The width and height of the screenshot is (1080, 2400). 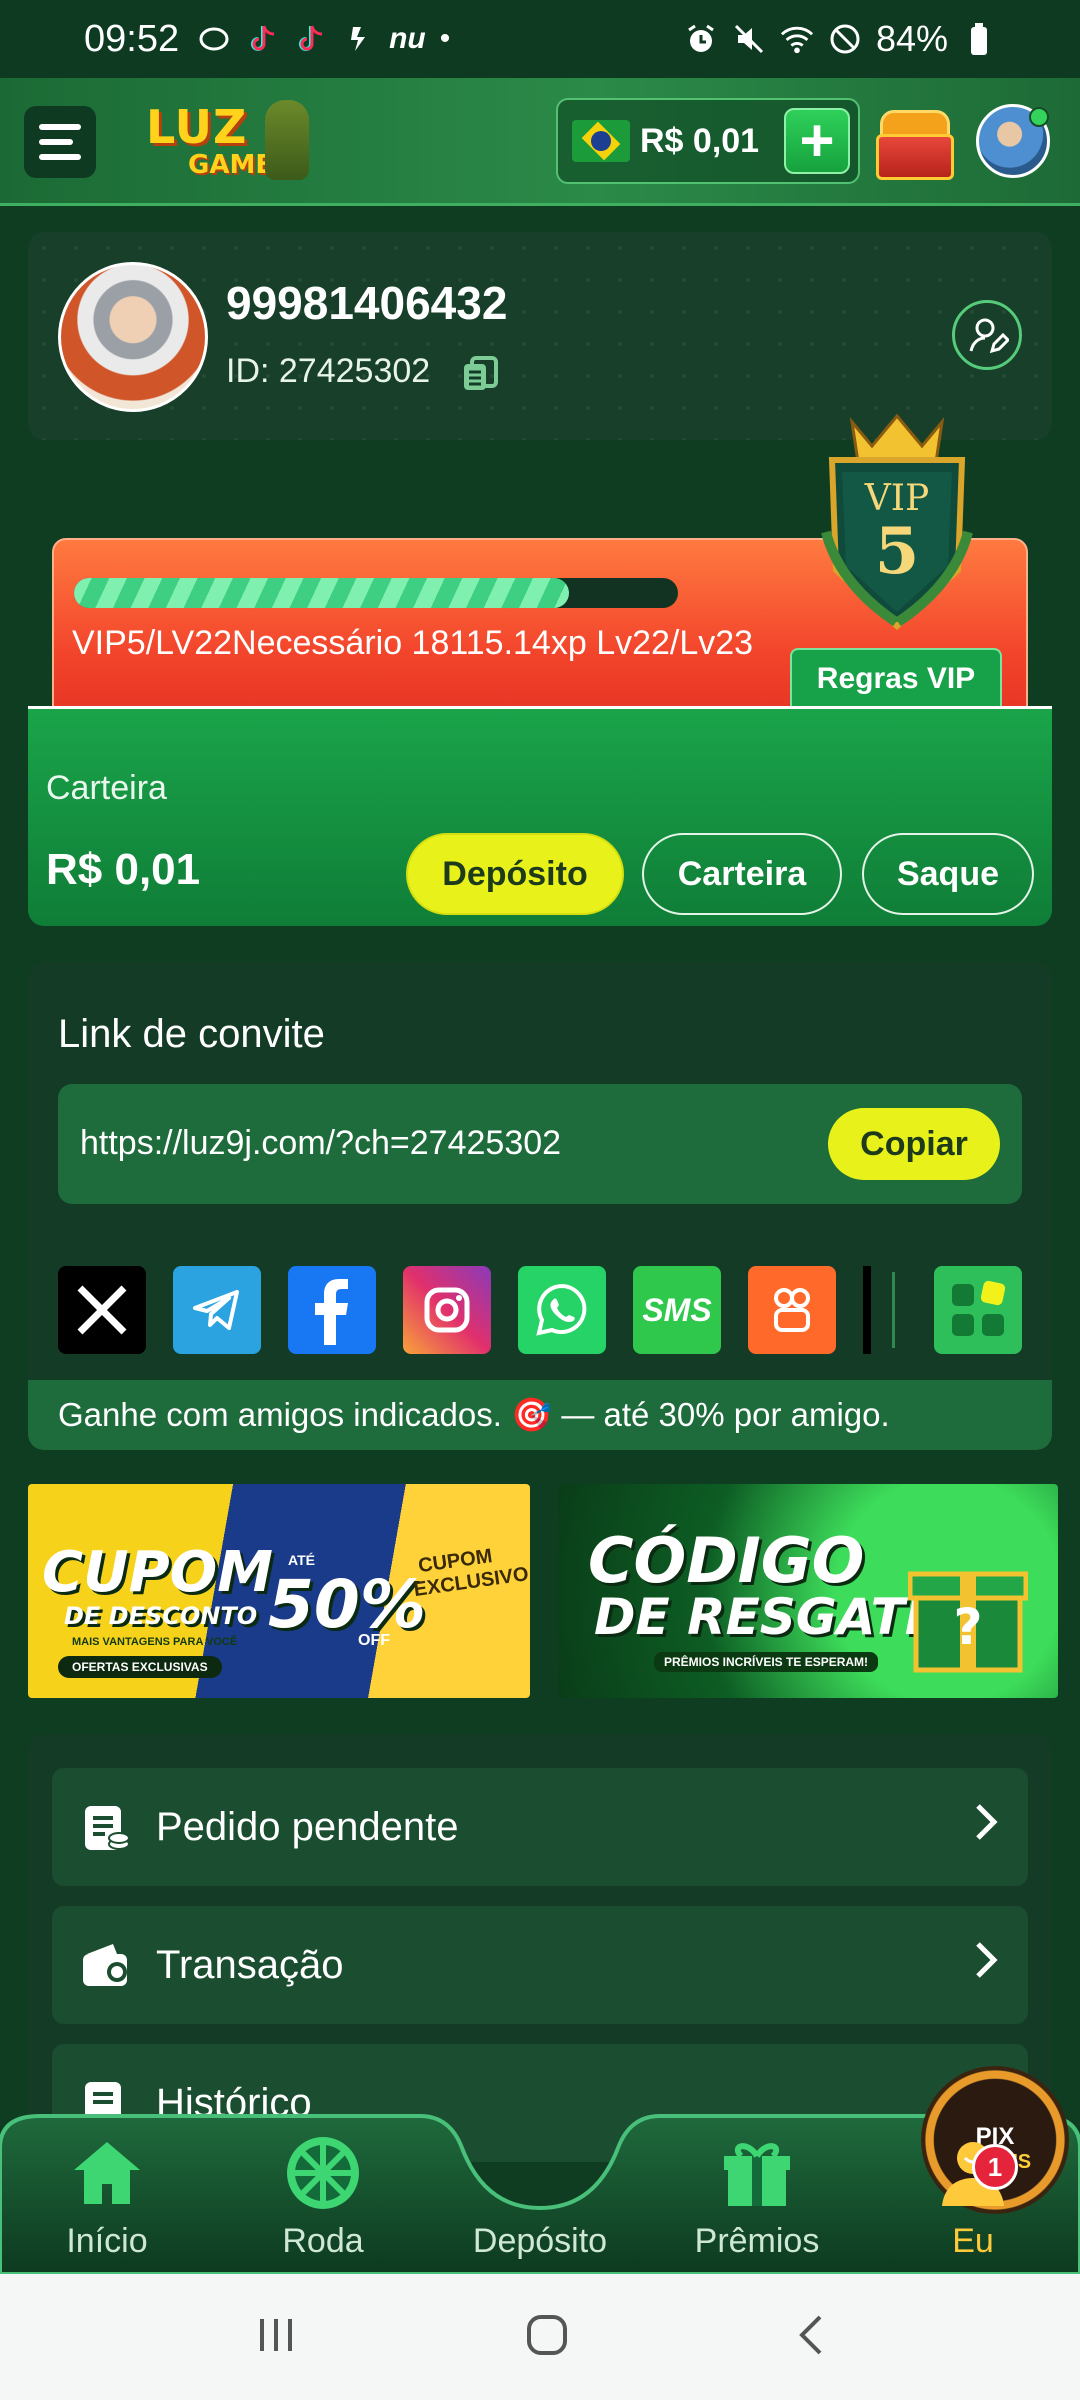 What do you see at coordinates (287, 140) in the screenshot?
I see `wizard-mascot-icon` at bounding box center [287, 140].